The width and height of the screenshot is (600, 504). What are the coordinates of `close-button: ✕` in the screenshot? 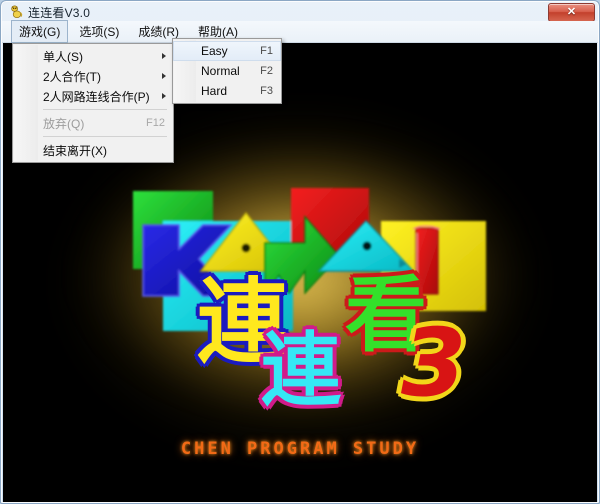 It's located at (571, 12).